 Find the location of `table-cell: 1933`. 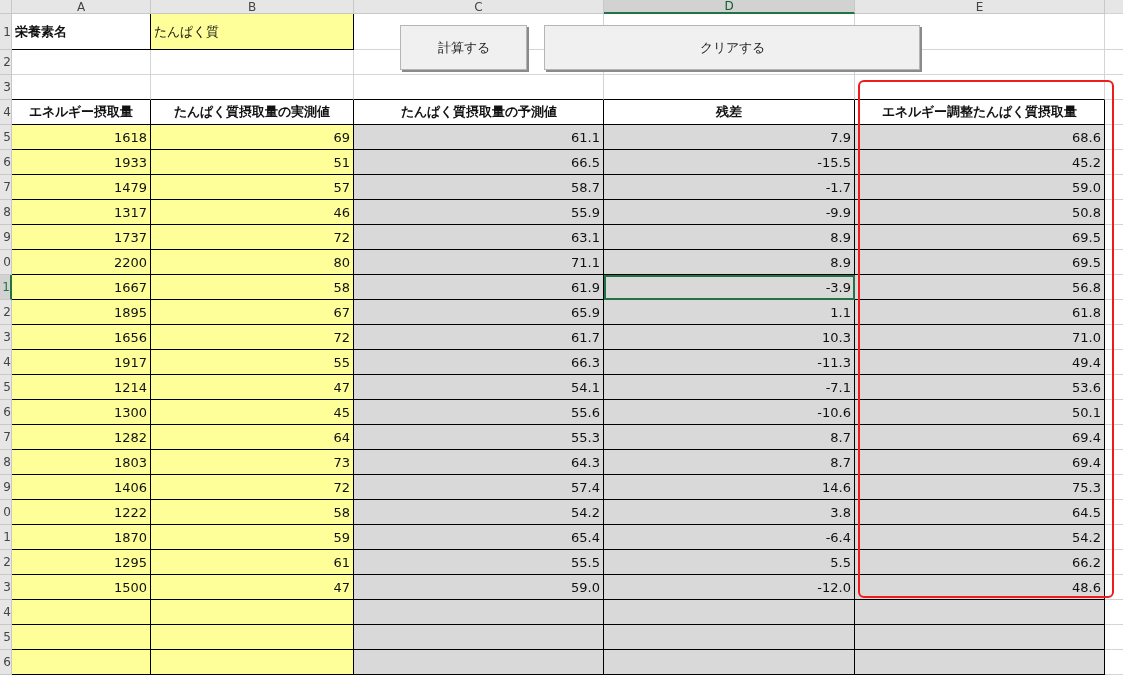

table-cell: 1933 is located at coordinates (81, 162).